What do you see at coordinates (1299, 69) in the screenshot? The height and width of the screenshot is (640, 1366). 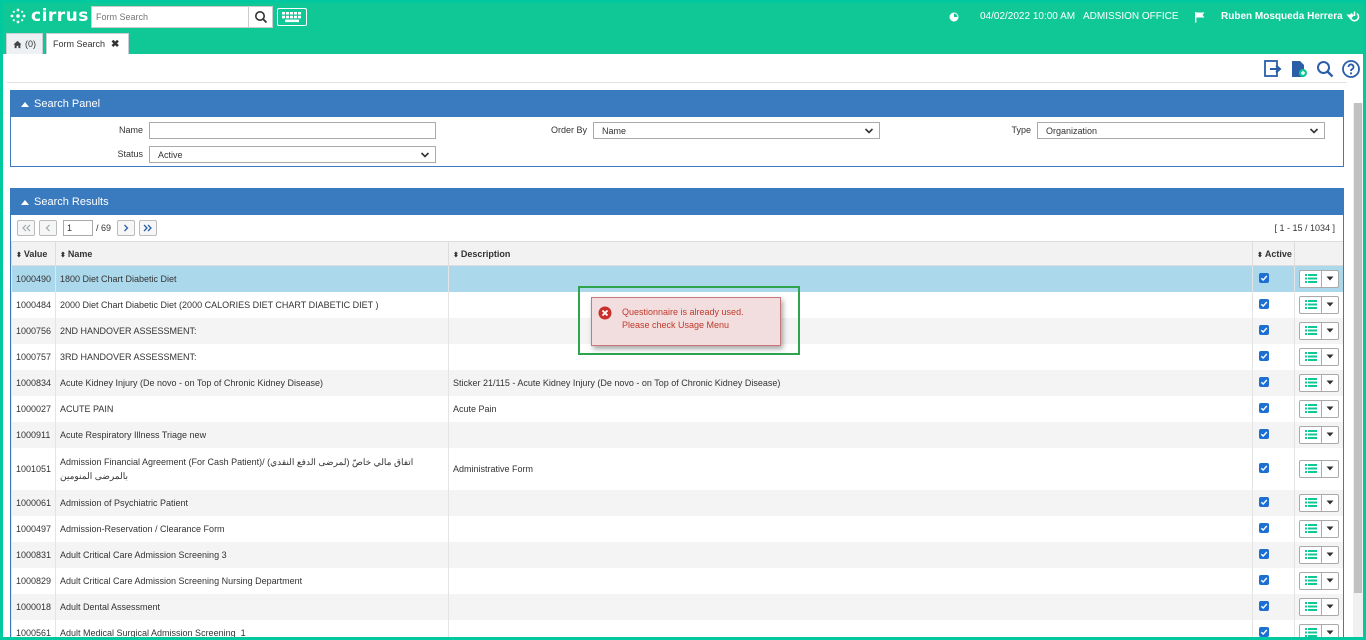 I see `new-form-button` at bounding box center [1299, 69].